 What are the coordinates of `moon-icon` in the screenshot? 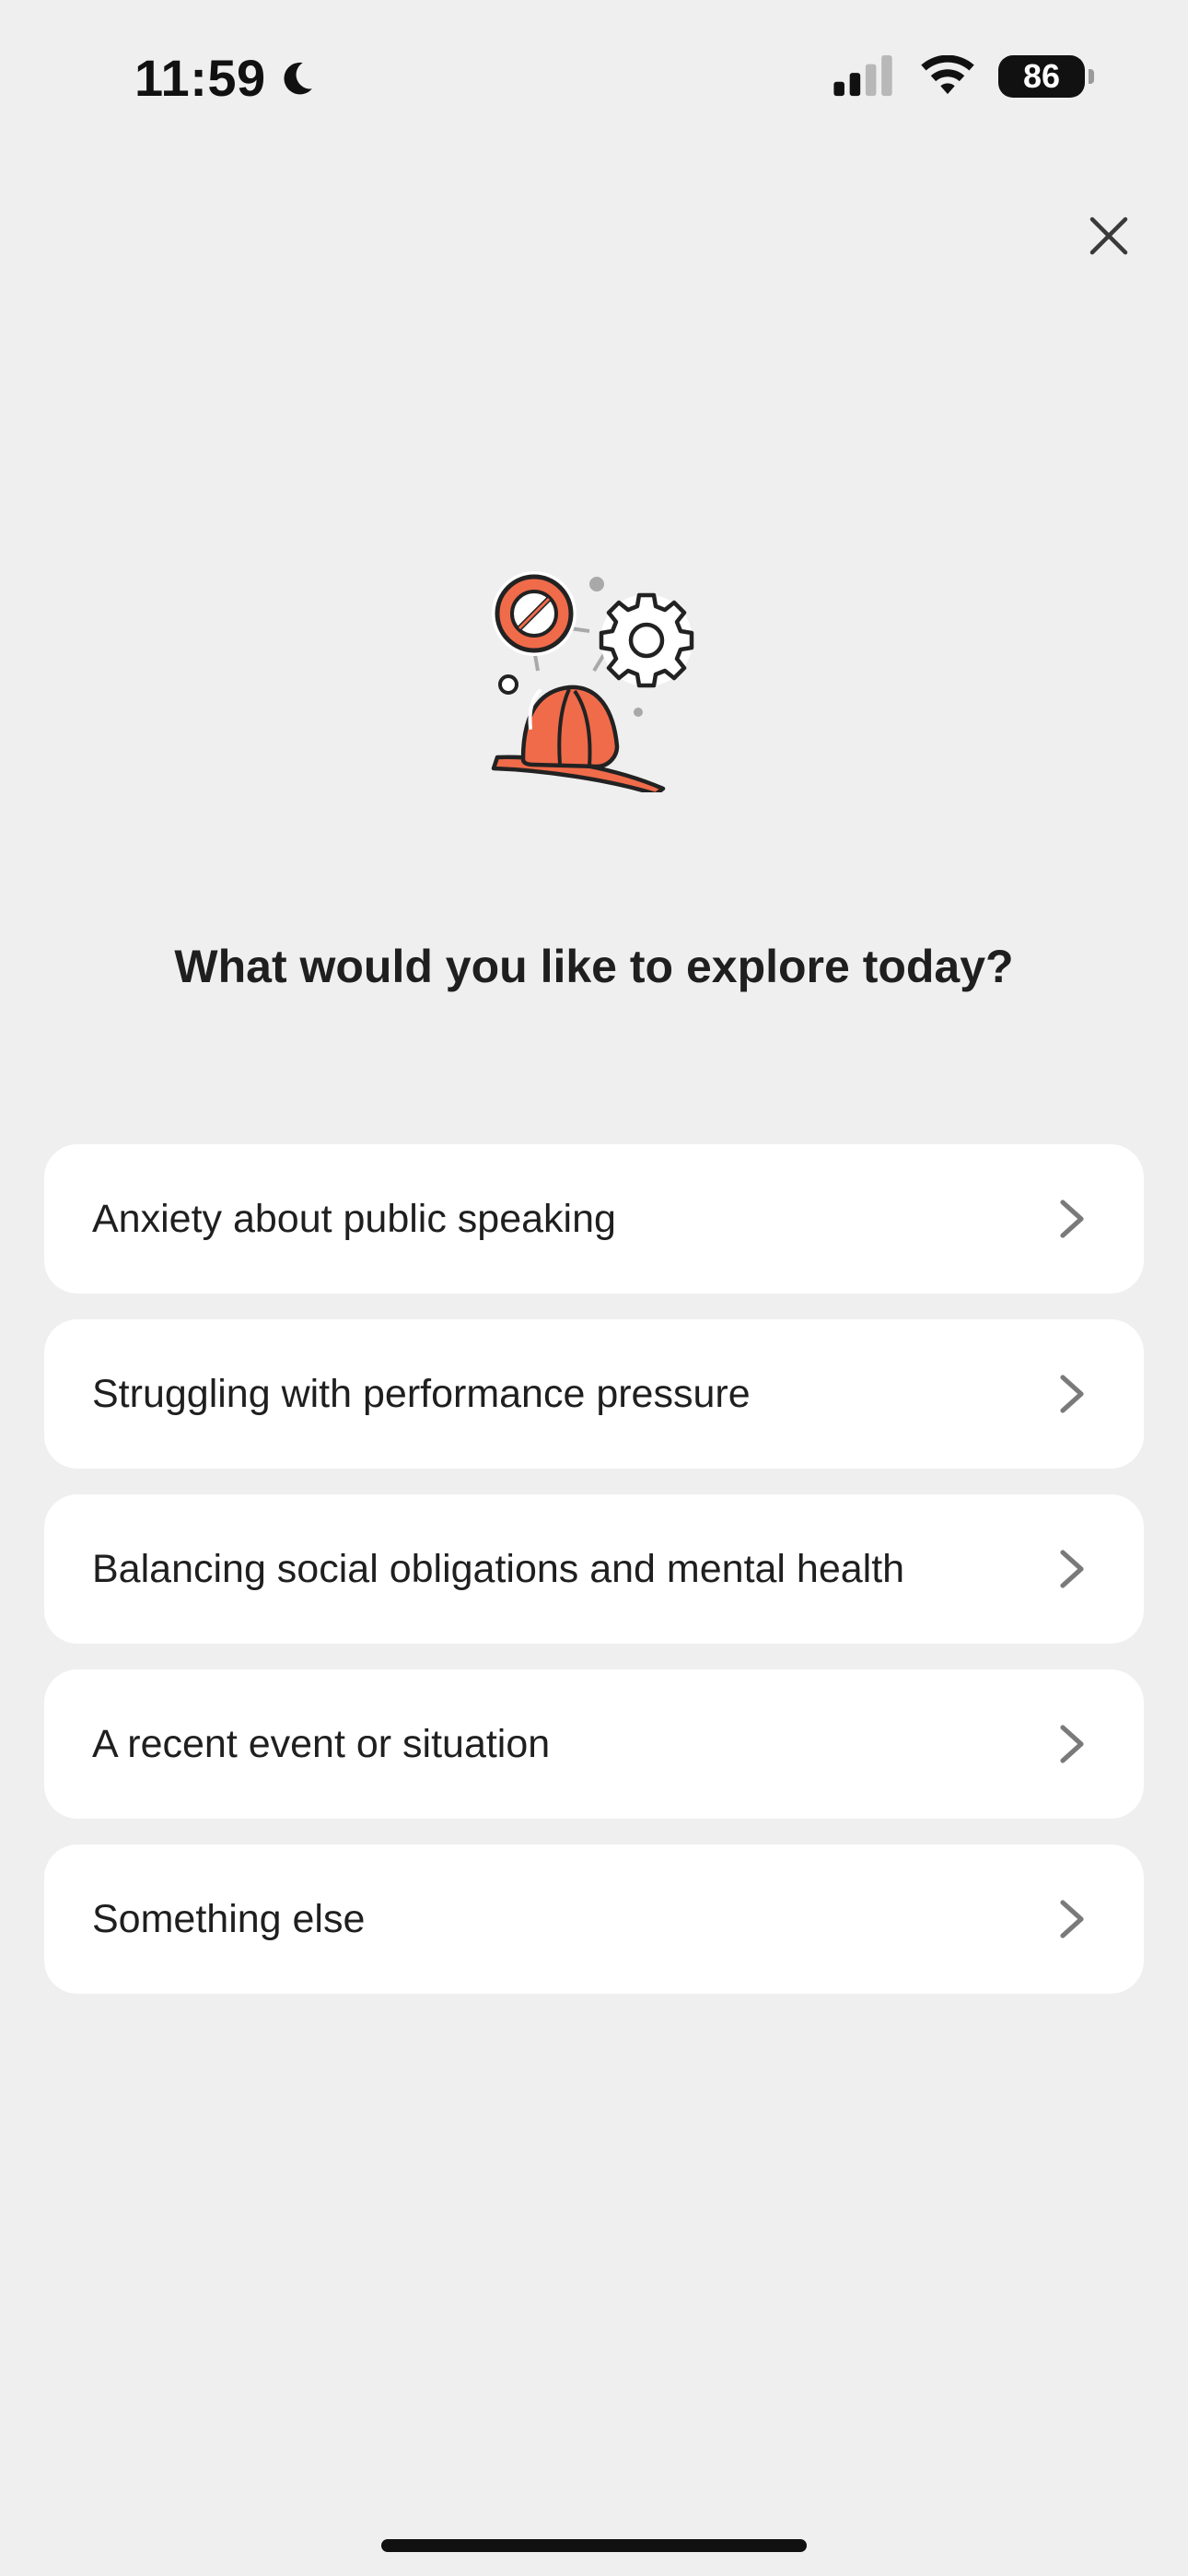 It's located at (298, 78).